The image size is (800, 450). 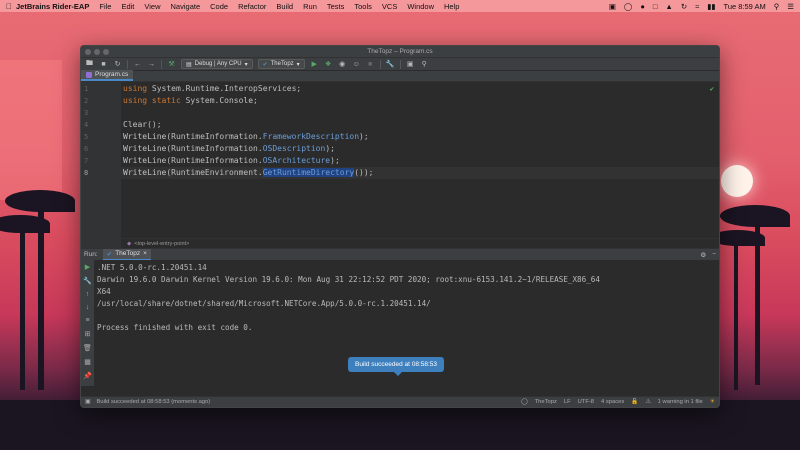 What do you see at coordinates (31, 130) in the screenshot?
I see `wallpaper-building` at bounding box center [31, 130].